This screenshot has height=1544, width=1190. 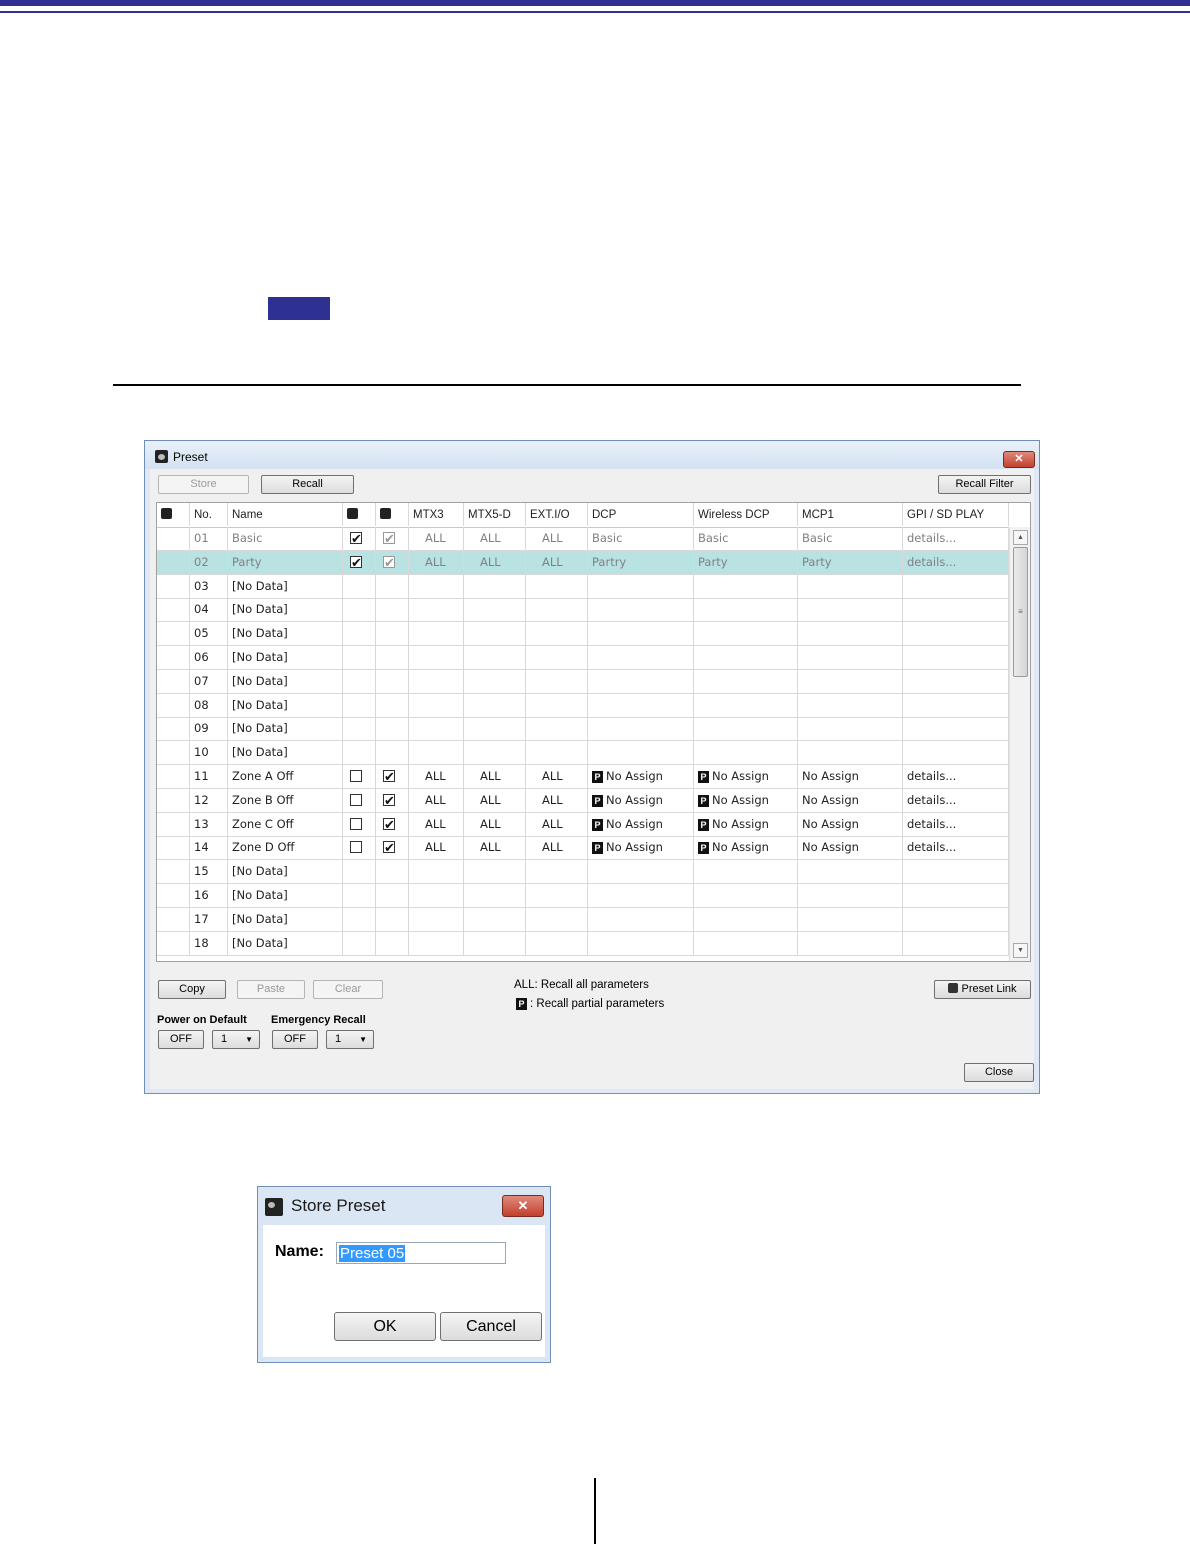 What do you see at coordinates (583, 634) in the screenshot?
I see `table-row: 05 [No Data]` at bounding box center [583, 634].